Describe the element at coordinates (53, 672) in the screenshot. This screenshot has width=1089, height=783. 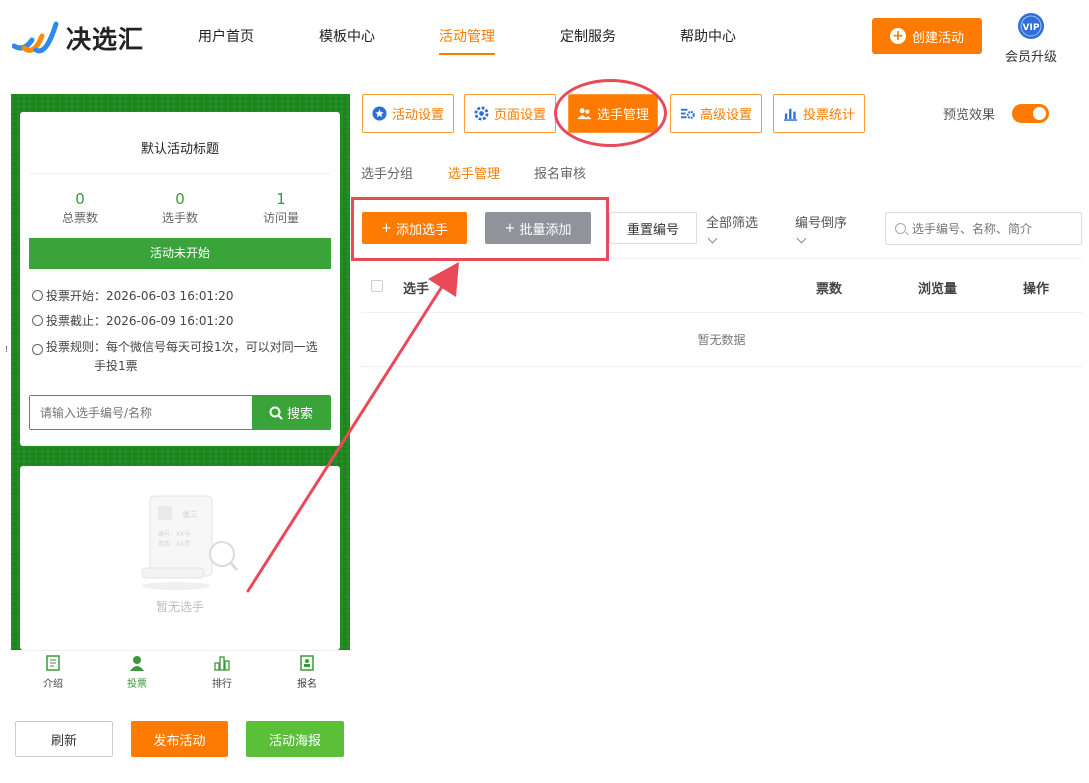
I see `tab-intro: 介绍` at that location.